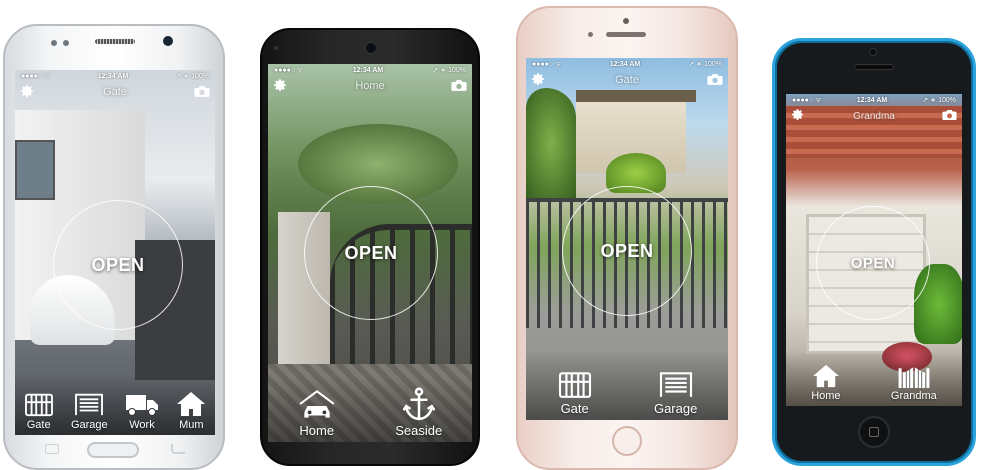 This screenshot has width=983, height=470. I want to click on anchor-icon, so click(419, 404).